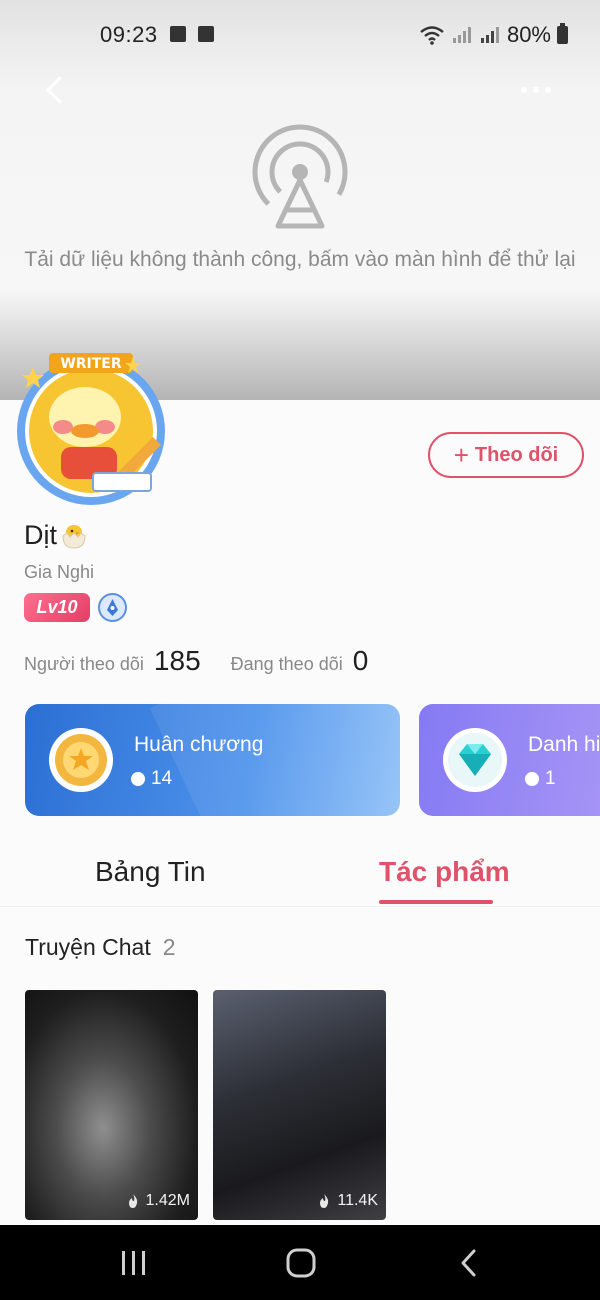 The height and width of the screenshot is (1300, 600). Describe the element at coordinates (167, 1200) in the screenshot. I see `work-views-value-1: 1.42M` at that location.